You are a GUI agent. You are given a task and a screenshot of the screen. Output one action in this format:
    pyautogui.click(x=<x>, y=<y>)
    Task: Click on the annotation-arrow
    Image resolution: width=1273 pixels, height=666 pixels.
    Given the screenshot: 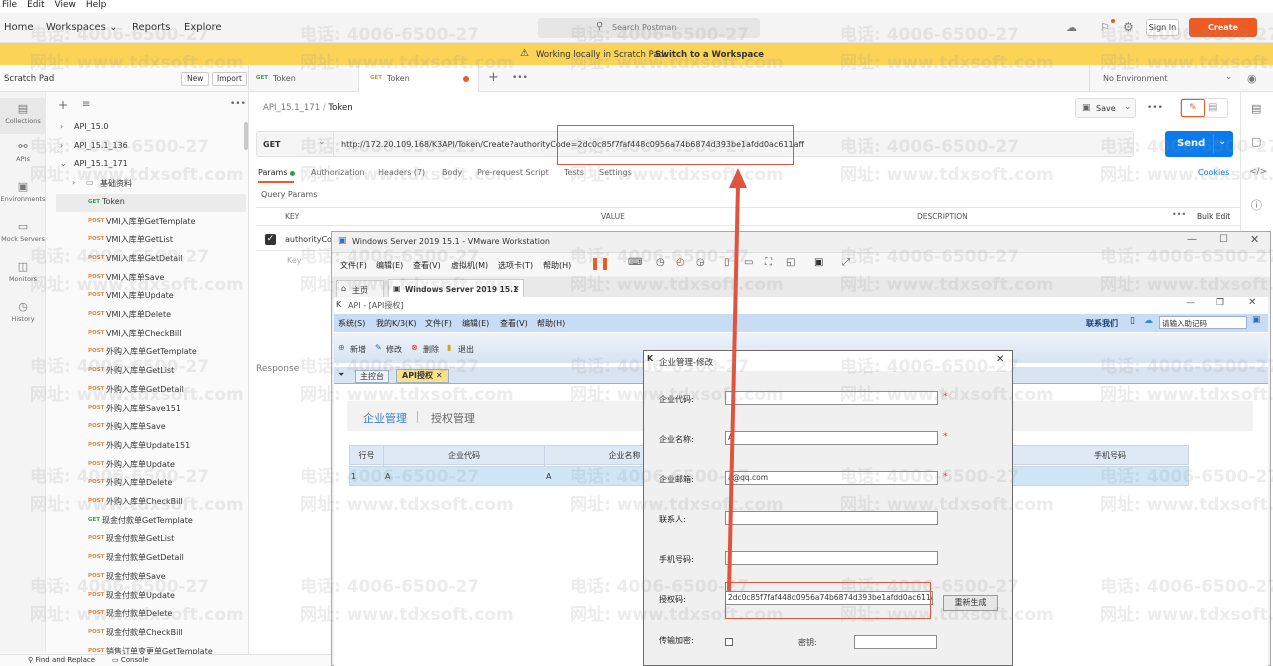 What is the action you would take?
    pyautogui.click(x=737, y=380)
    